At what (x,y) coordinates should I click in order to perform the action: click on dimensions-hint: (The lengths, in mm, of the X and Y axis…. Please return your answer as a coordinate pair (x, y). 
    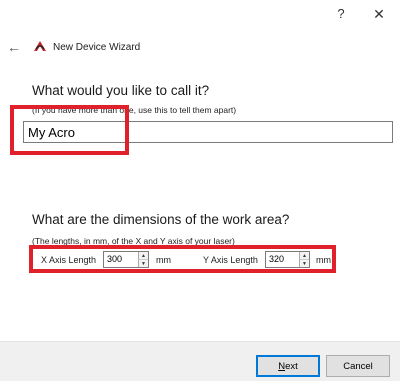
    Looking at the image, I should click on (133, 241).